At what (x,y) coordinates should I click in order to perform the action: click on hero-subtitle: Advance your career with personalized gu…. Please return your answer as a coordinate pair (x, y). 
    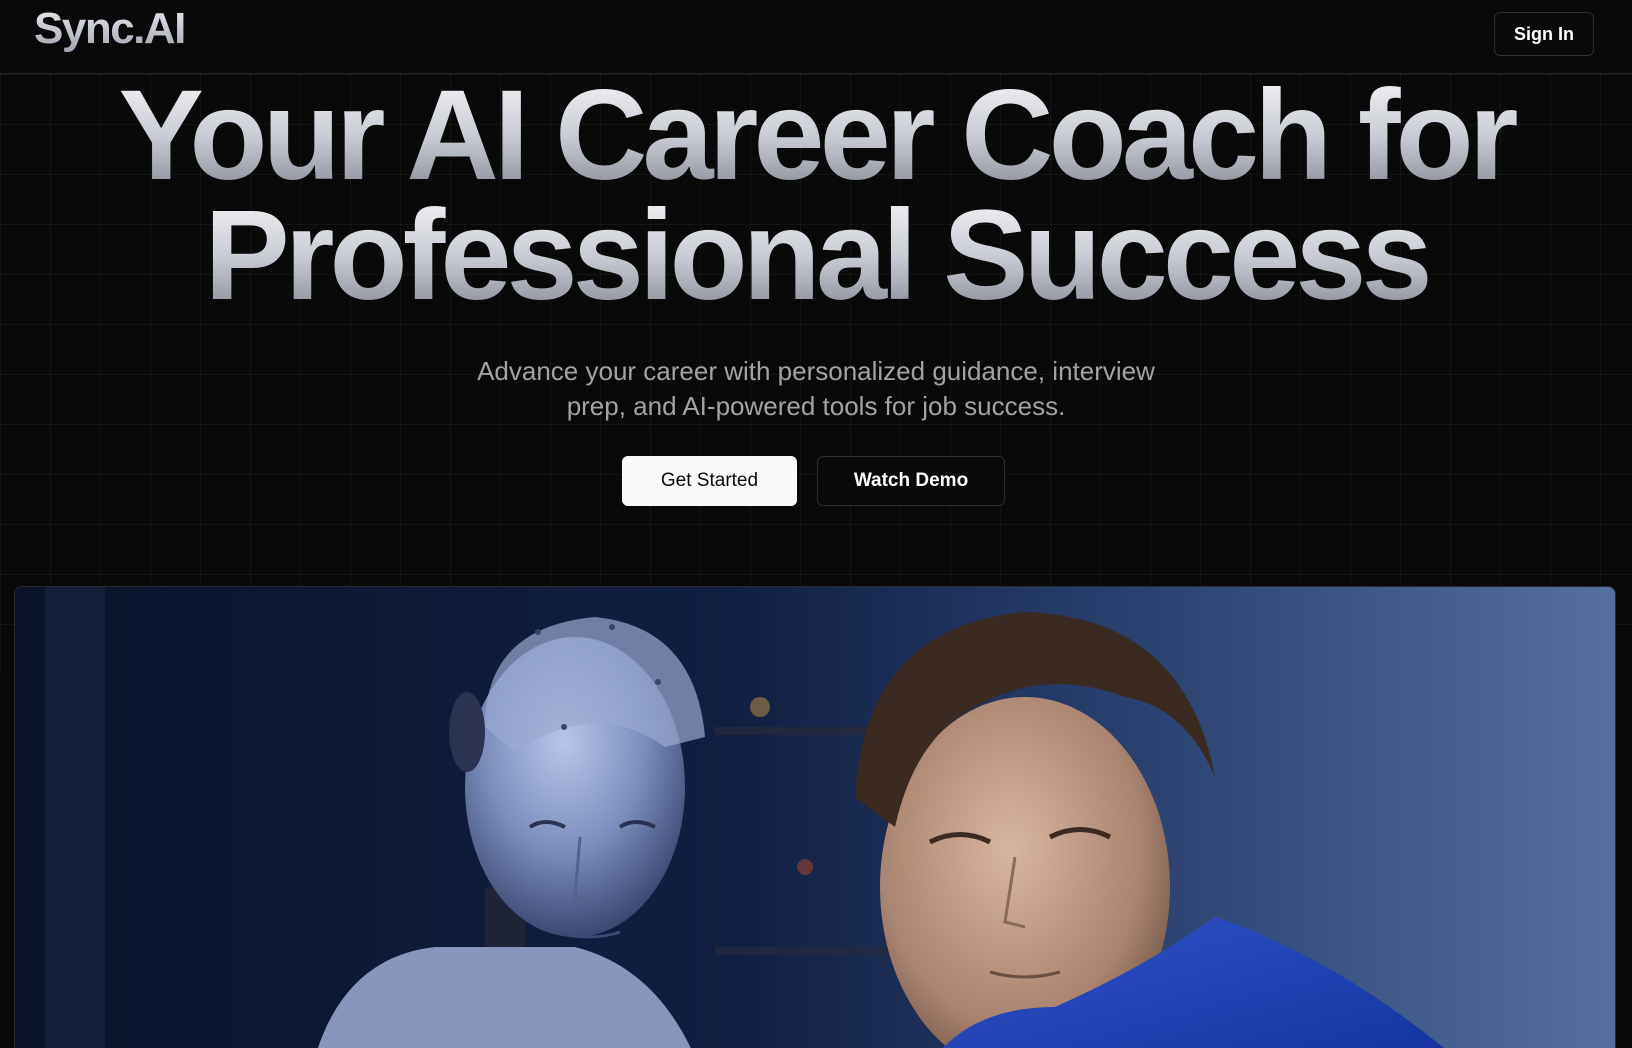
    Looking at the image, I should click on (816, 389).